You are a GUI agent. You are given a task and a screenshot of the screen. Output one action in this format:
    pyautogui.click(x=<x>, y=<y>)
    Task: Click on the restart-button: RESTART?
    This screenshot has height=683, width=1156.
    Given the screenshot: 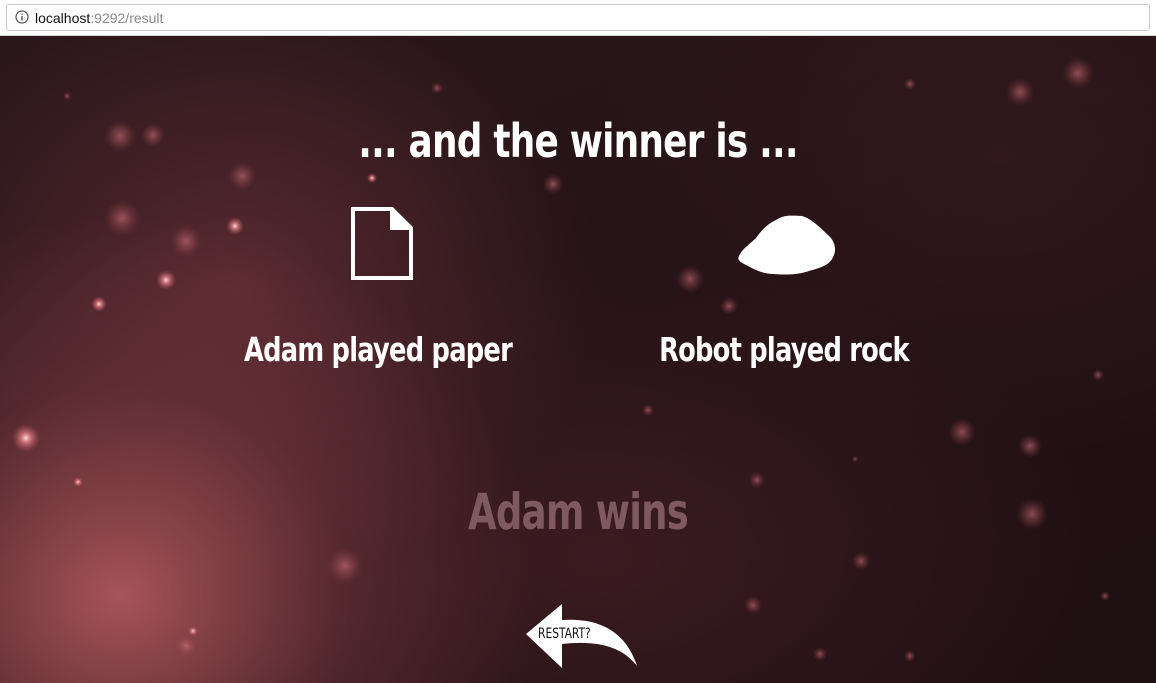 What is the action you would take?
    pyautogui.click(x=582, y=636)
    